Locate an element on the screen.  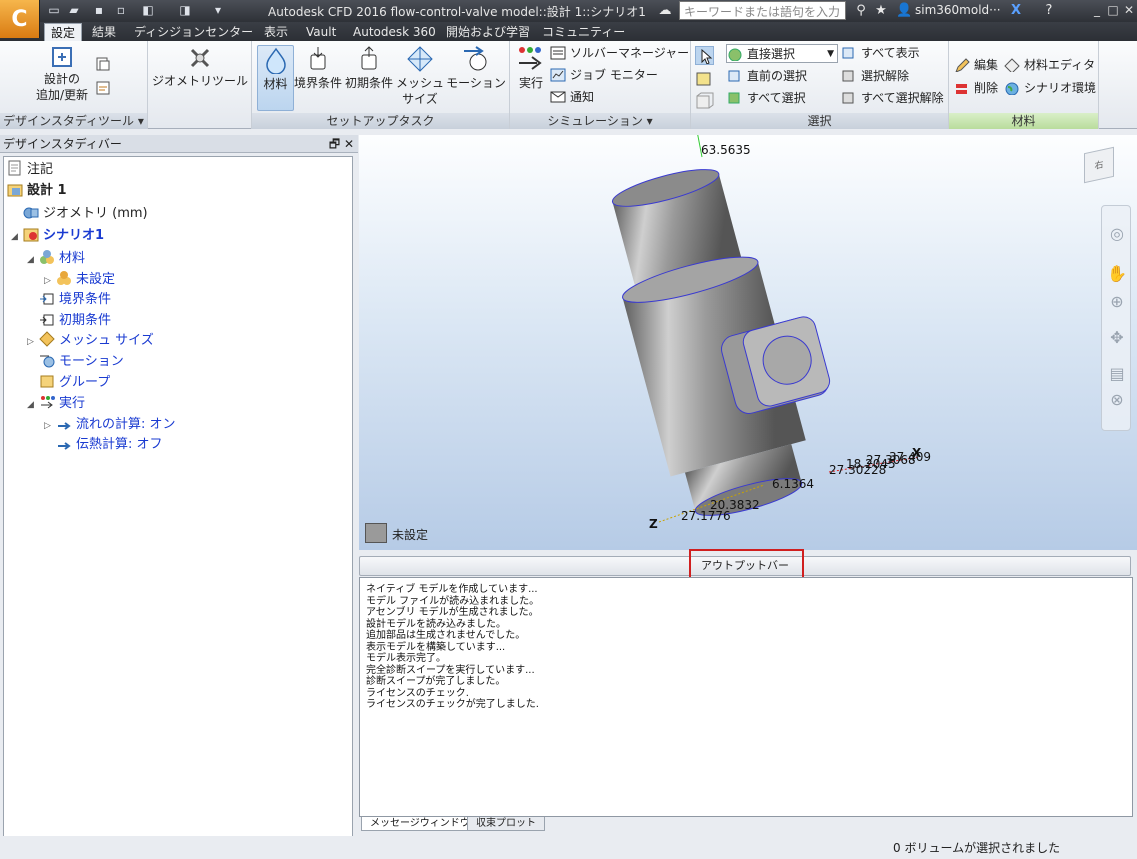
tree-item-unset: ▷ 未設定 is located at coordinates (79, 280).